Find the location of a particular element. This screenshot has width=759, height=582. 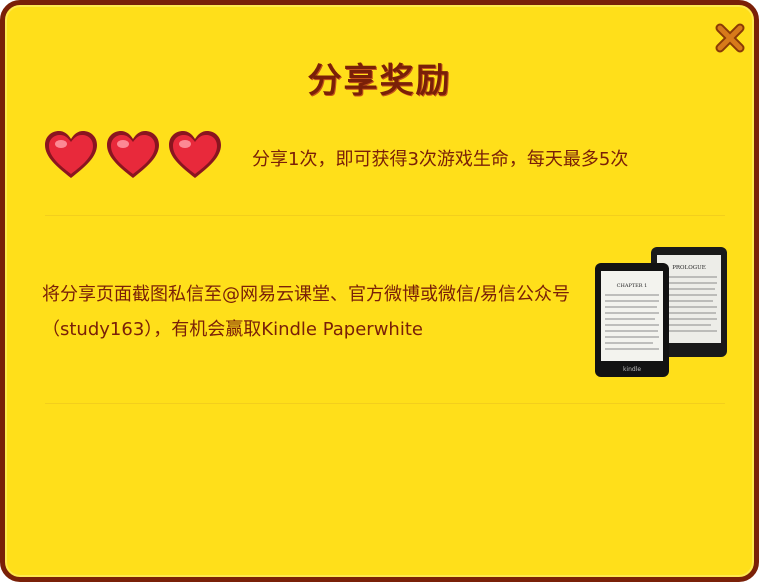

kindle-front-heading: CHAPTER 1 is located at coordinates (632, 286).